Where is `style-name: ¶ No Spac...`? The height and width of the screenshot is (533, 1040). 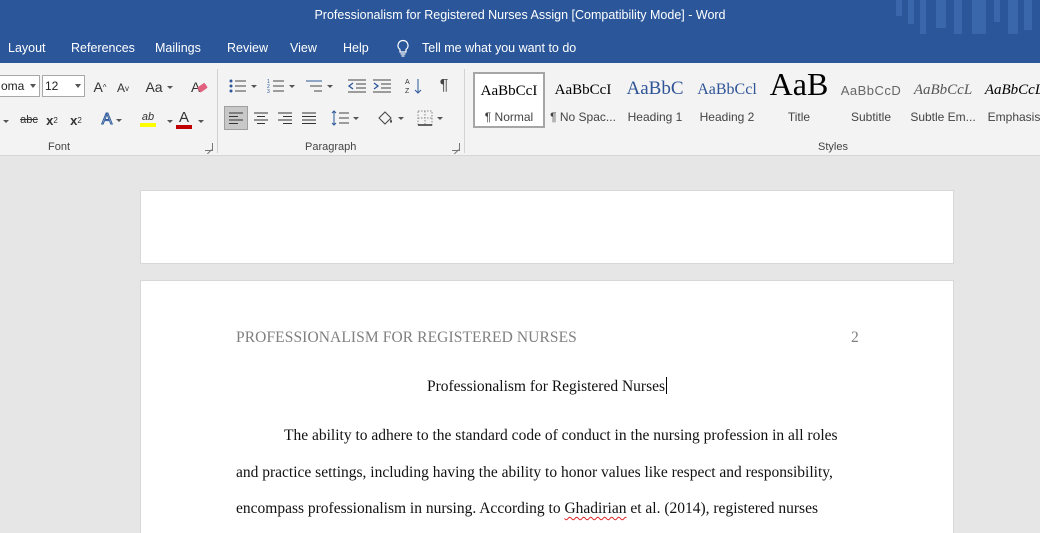
style-name: ¶ No Spac... is located at coordinates (583, 117).